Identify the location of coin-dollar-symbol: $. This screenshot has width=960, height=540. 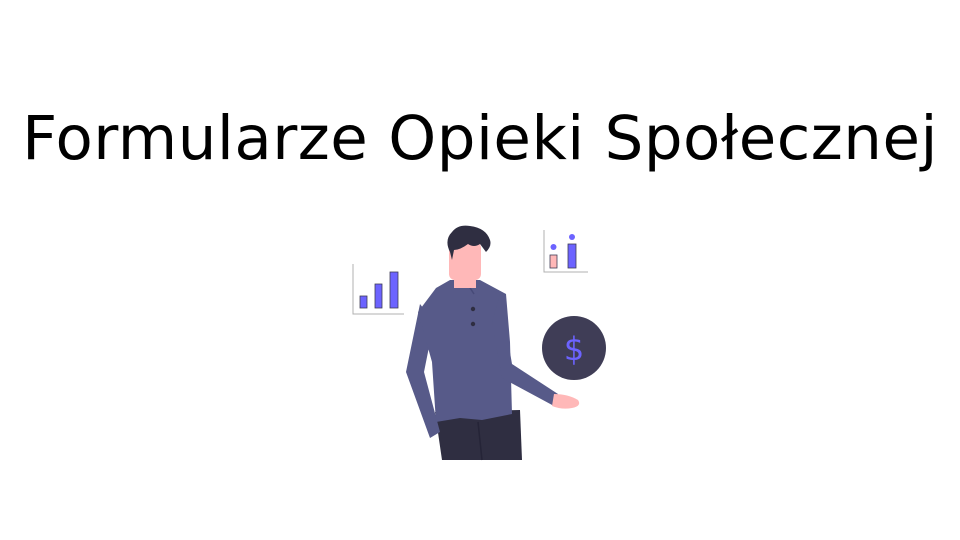
(574, 349).